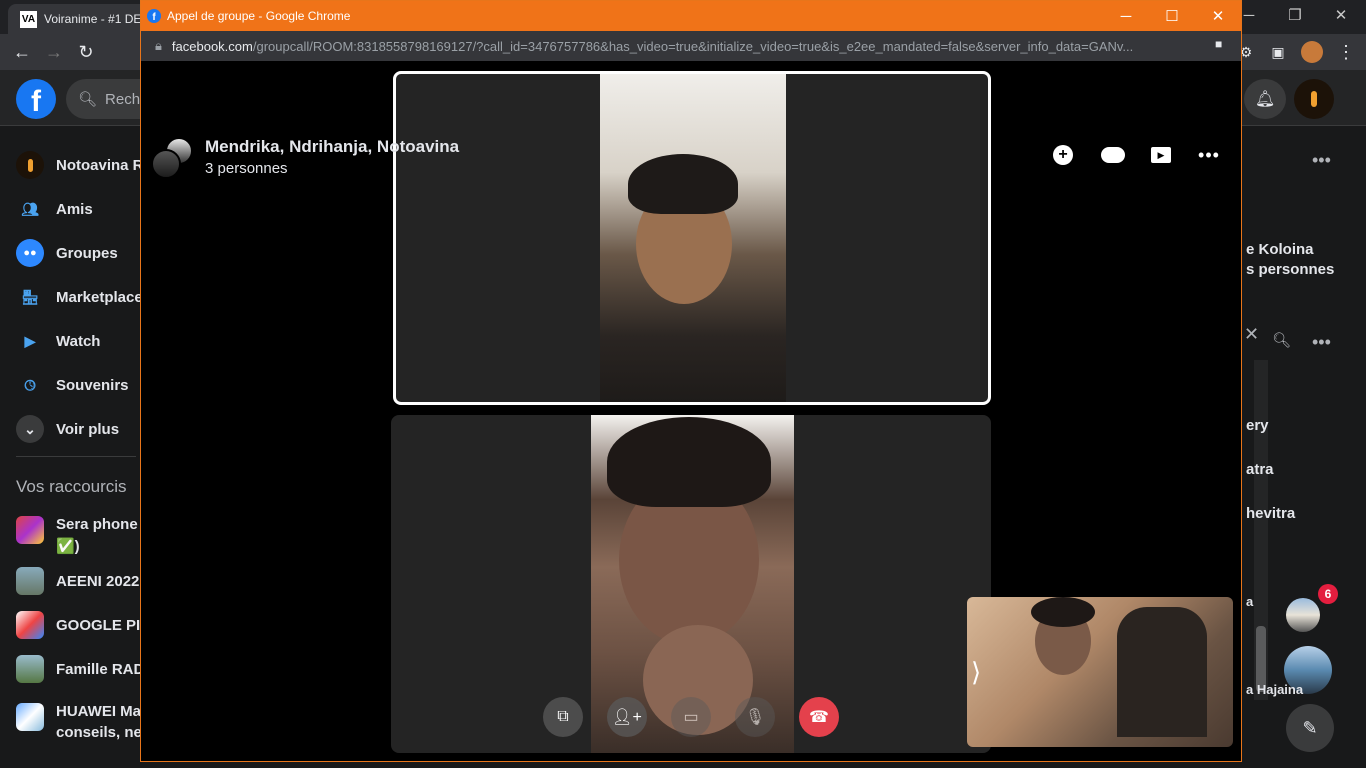 Image resolution: width=1366 pixels, height=768 pixels. What do you see at coordinates (1260, 469) in the screenshot?
I see `contact-name: atra` at bounding box center [1260, 469].